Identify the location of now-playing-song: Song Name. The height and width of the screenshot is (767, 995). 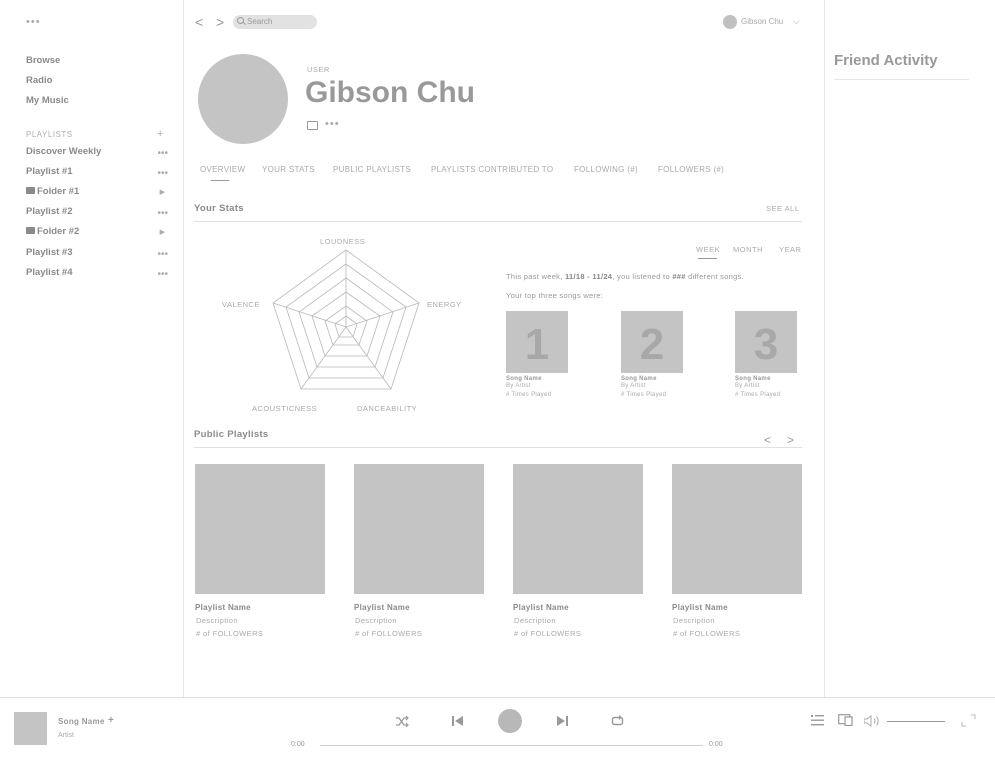
(81, 721).